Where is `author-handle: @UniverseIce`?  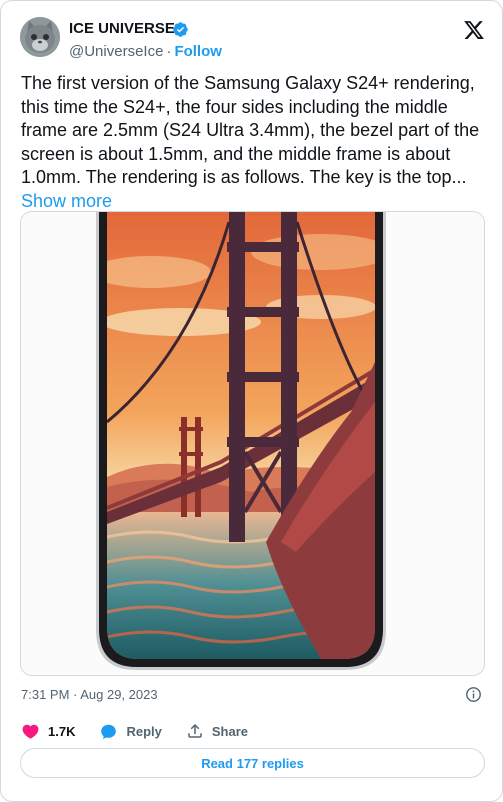 author-handle: @UniverseIce is located at coordinates (116, 51).